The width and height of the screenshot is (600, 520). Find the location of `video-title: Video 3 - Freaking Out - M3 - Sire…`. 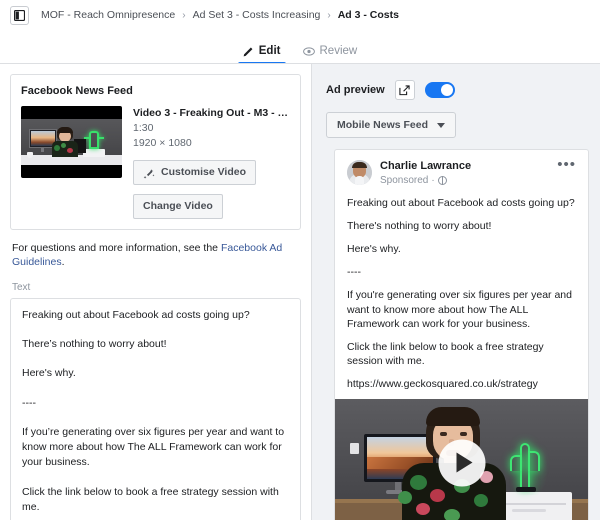

video-title: Video 3 - Freaking Out - M3 - Sire… is located at coordinates (211, 113).